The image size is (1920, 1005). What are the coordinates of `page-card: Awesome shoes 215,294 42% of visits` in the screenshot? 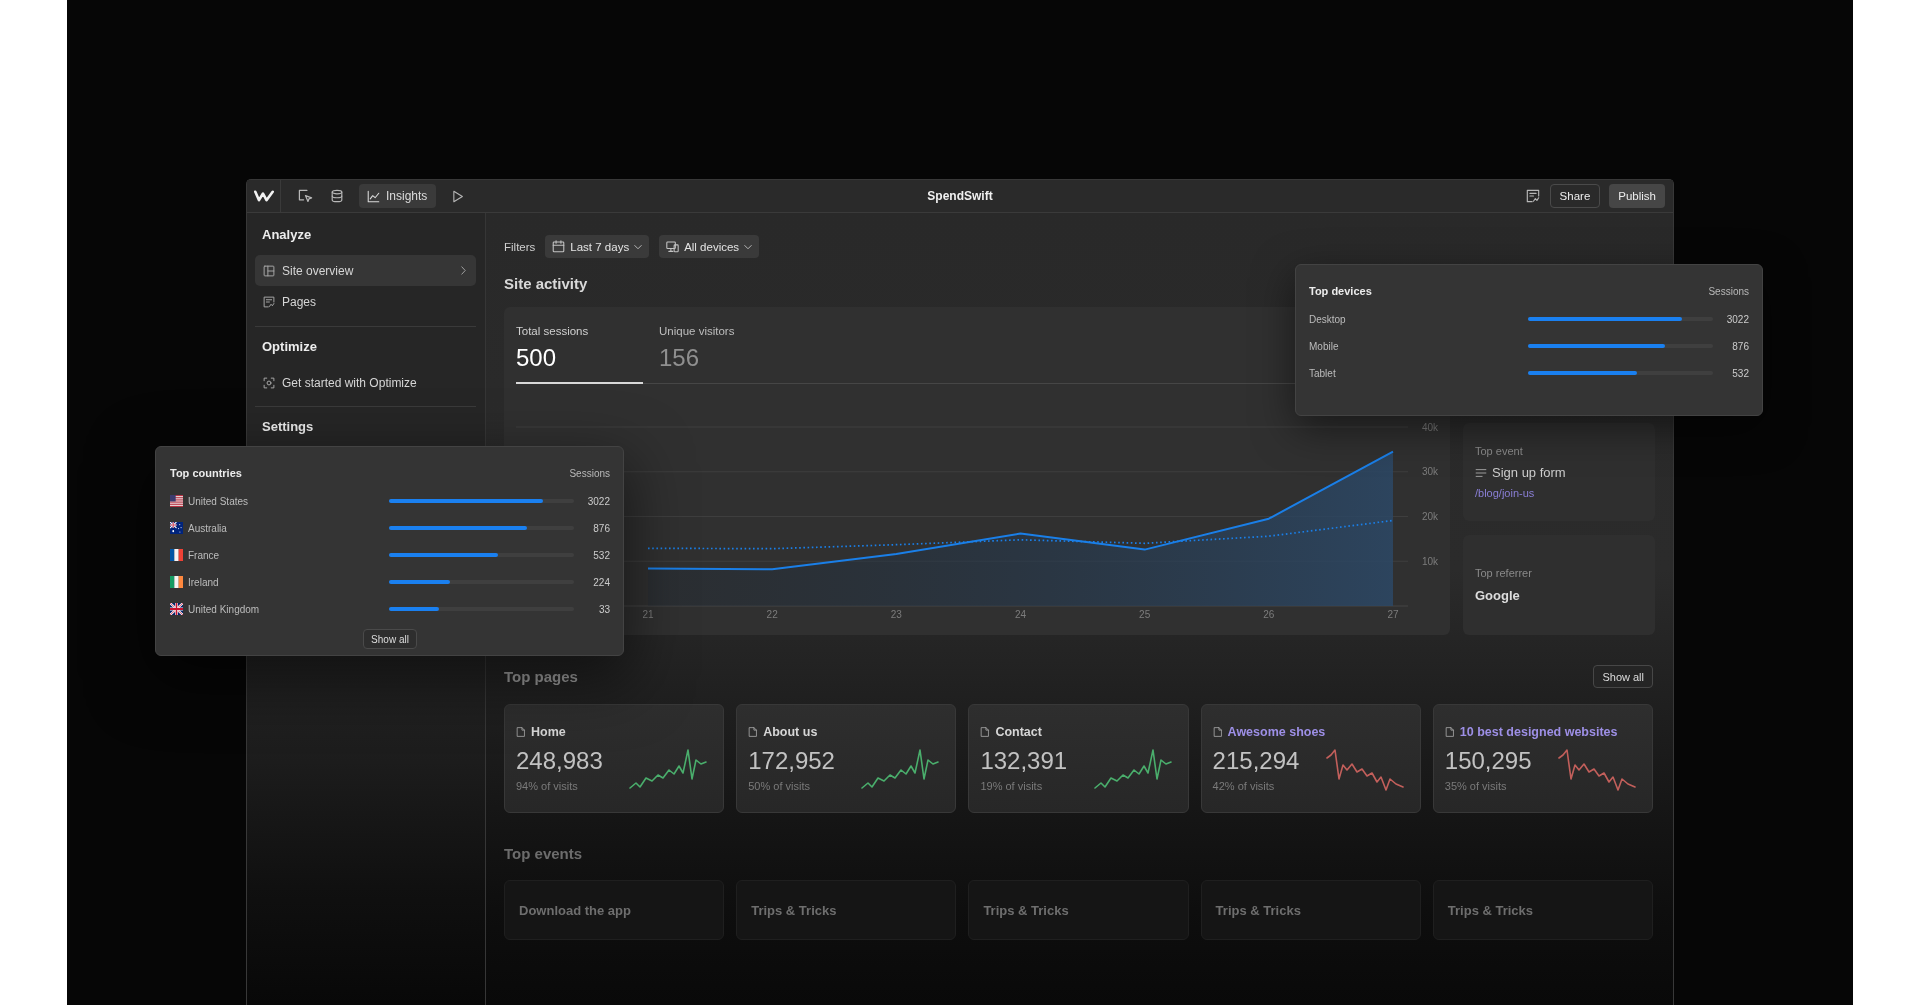 It's located at (1310, 758).